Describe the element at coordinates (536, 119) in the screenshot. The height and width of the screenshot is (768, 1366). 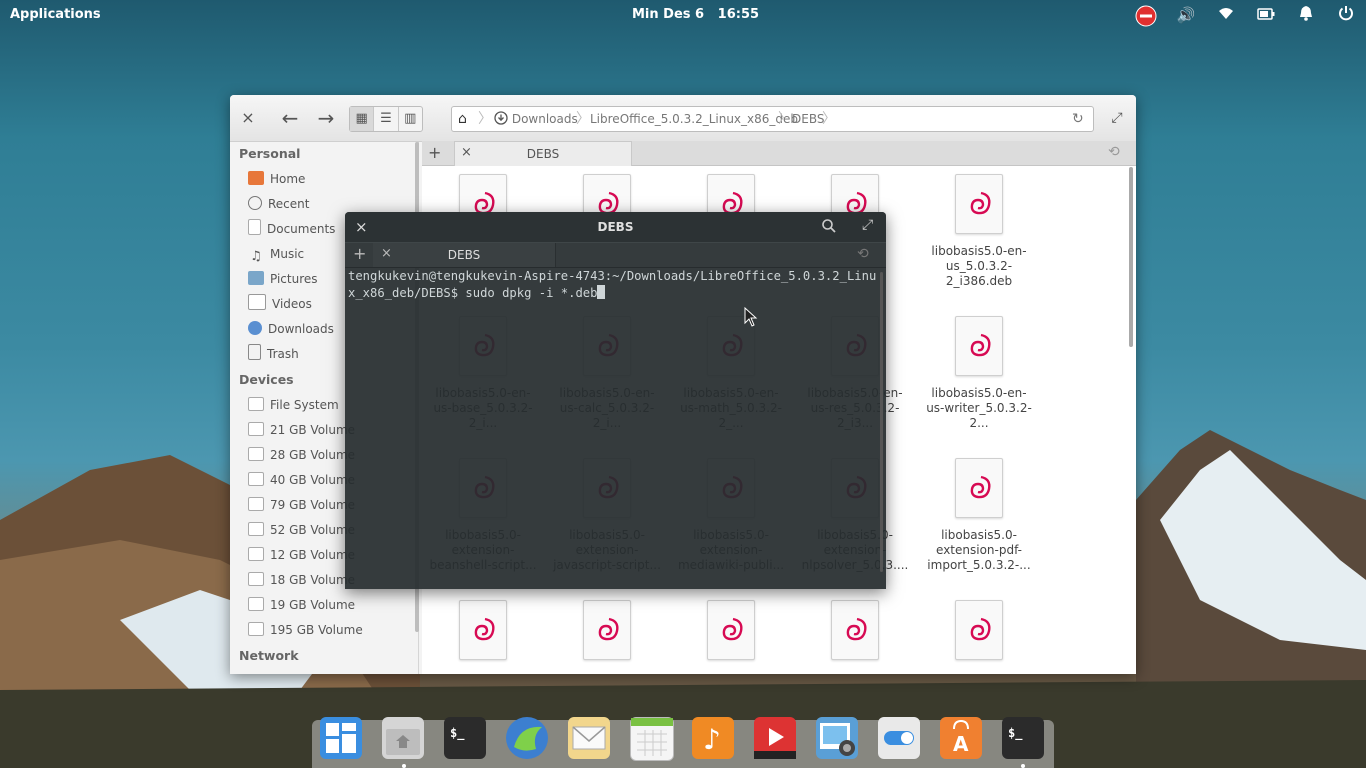
I see `breadcrumb-downloads: Downloads` at that location.